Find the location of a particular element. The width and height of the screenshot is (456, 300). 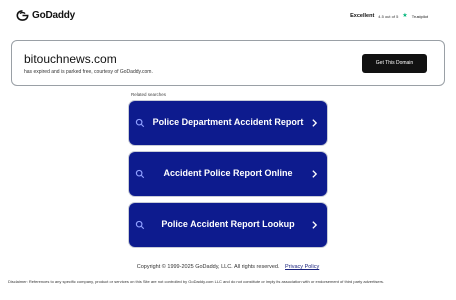

related-search-label: Accident Police Report Online is located at coordinates (228, 173).